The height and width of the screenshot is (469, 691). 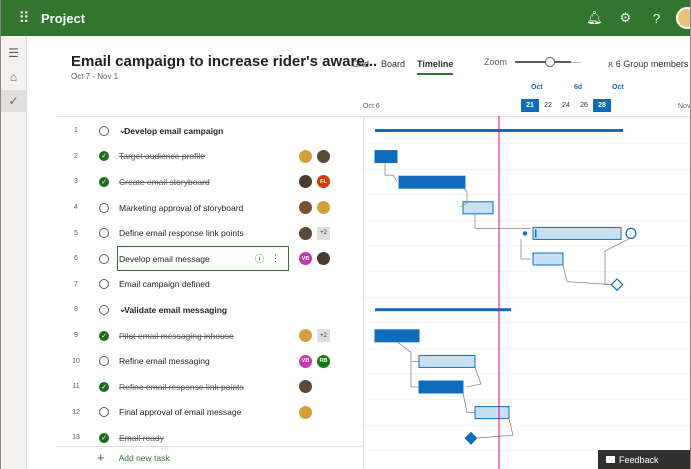 I want to click on task-row: 5 Define email response link points +2, so click(x=210, y=233).